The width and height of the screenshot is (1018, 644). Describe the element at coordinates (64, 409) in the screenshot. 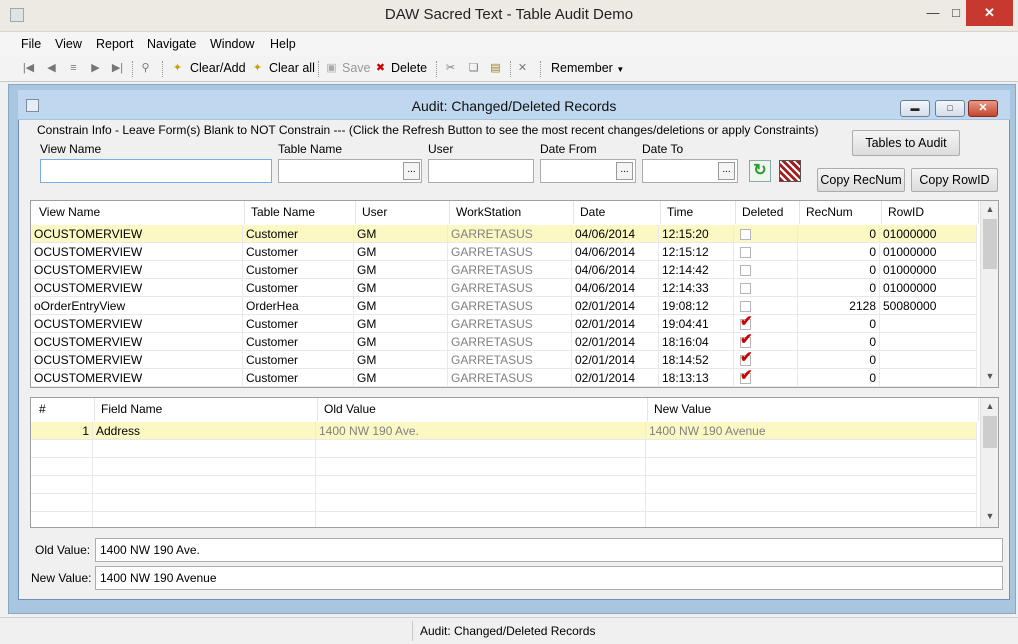

I see `fields-column-header: #` at that location.